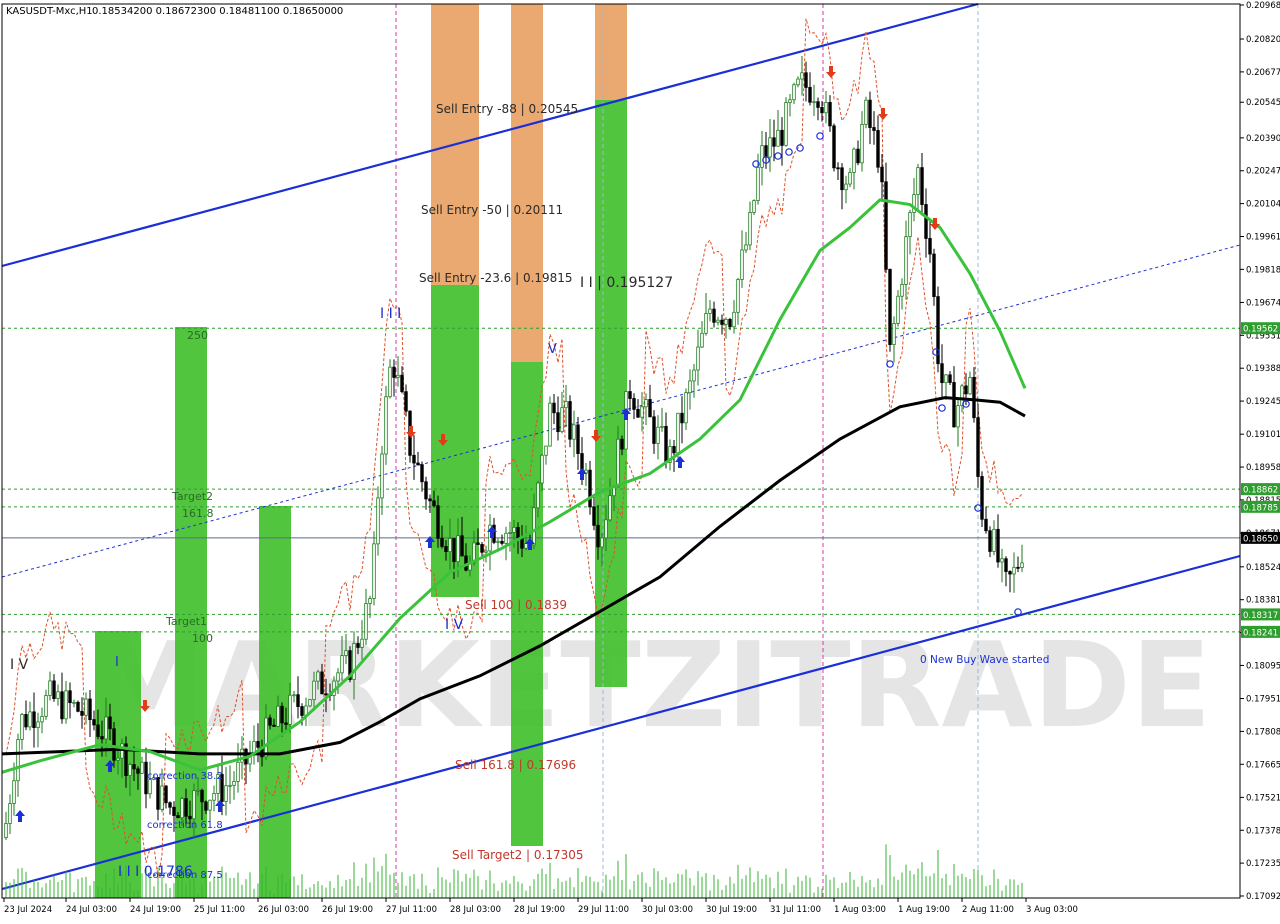 The image size is (1280, 924). I want to click on price-tick-label: 0.17092, so click(1263, 897).